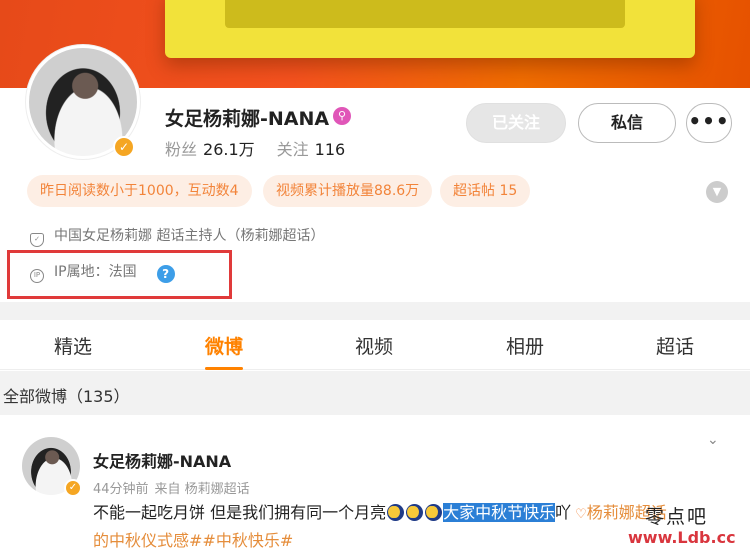  Describe the element at coordinates (66, 396) in the screenshot. I see `all-weibo-label: 全部微博（135）` at that location.